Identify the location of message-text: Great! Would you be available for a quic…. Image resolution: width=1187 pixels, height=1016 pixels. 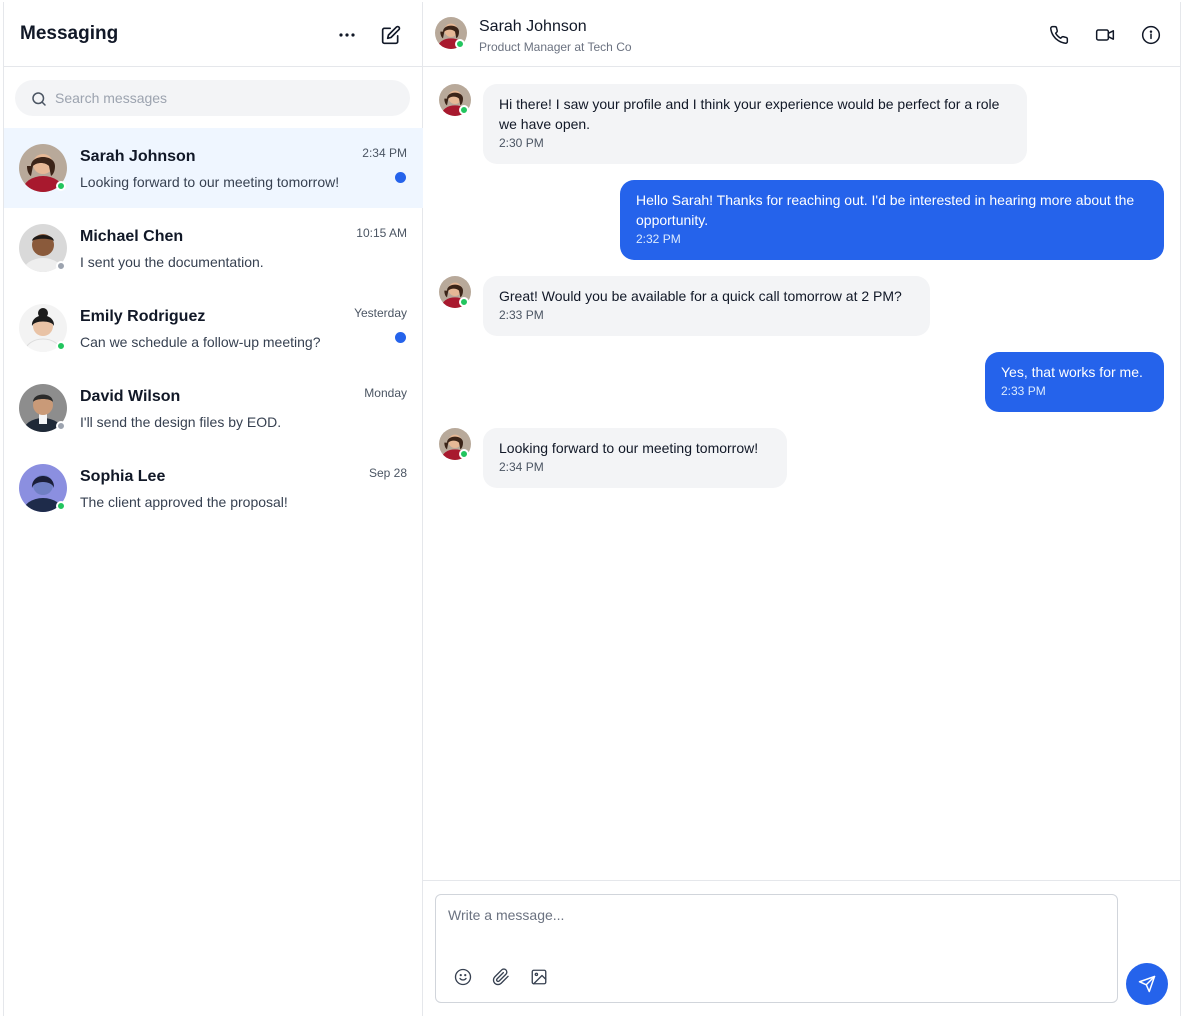
(700, 296).